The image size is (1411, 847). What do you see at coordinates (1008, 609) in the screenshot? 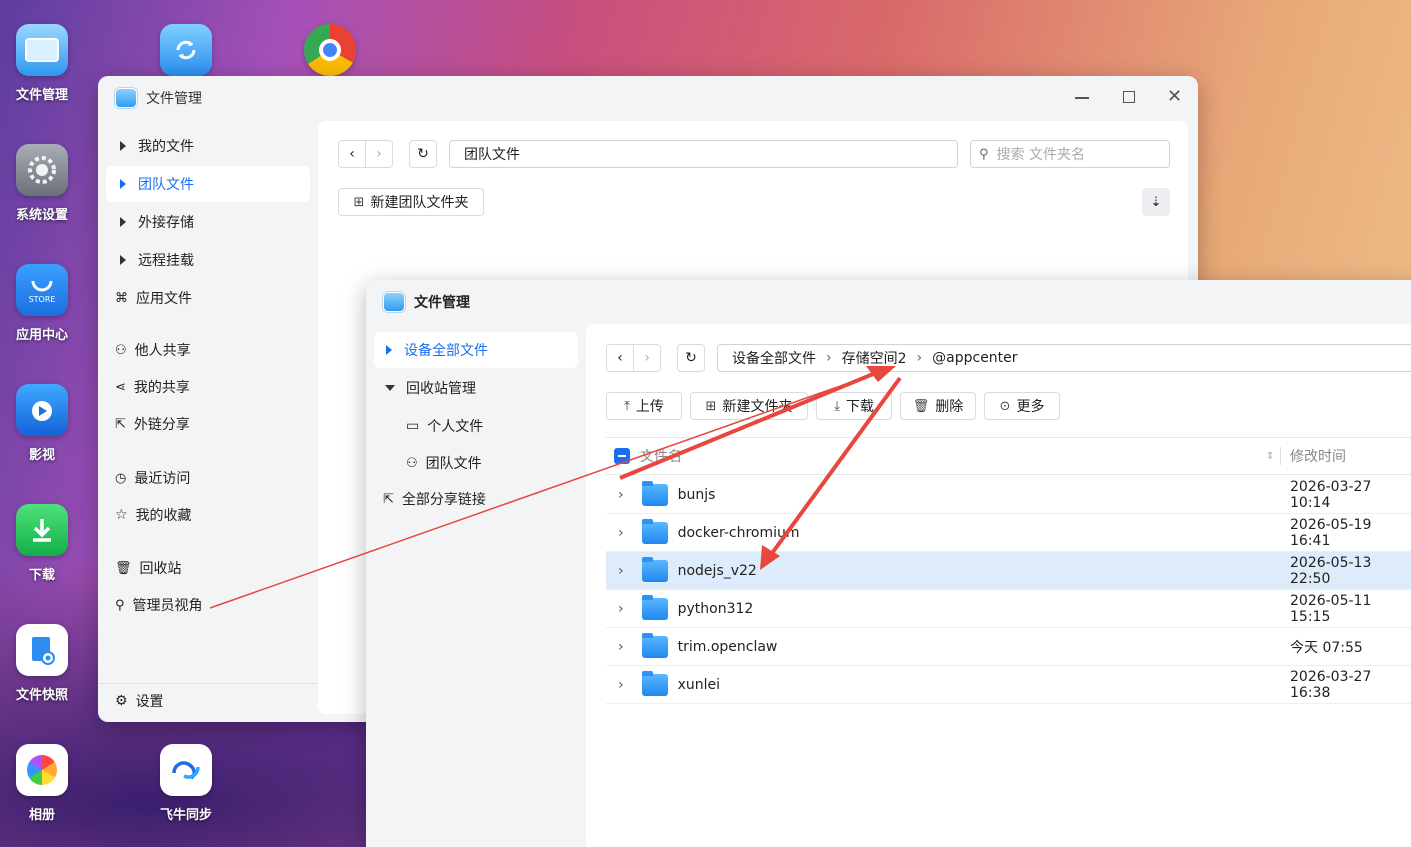
I see `table-row: › python312 2026-05-11 15:15` at bounding box center [1008, 609].